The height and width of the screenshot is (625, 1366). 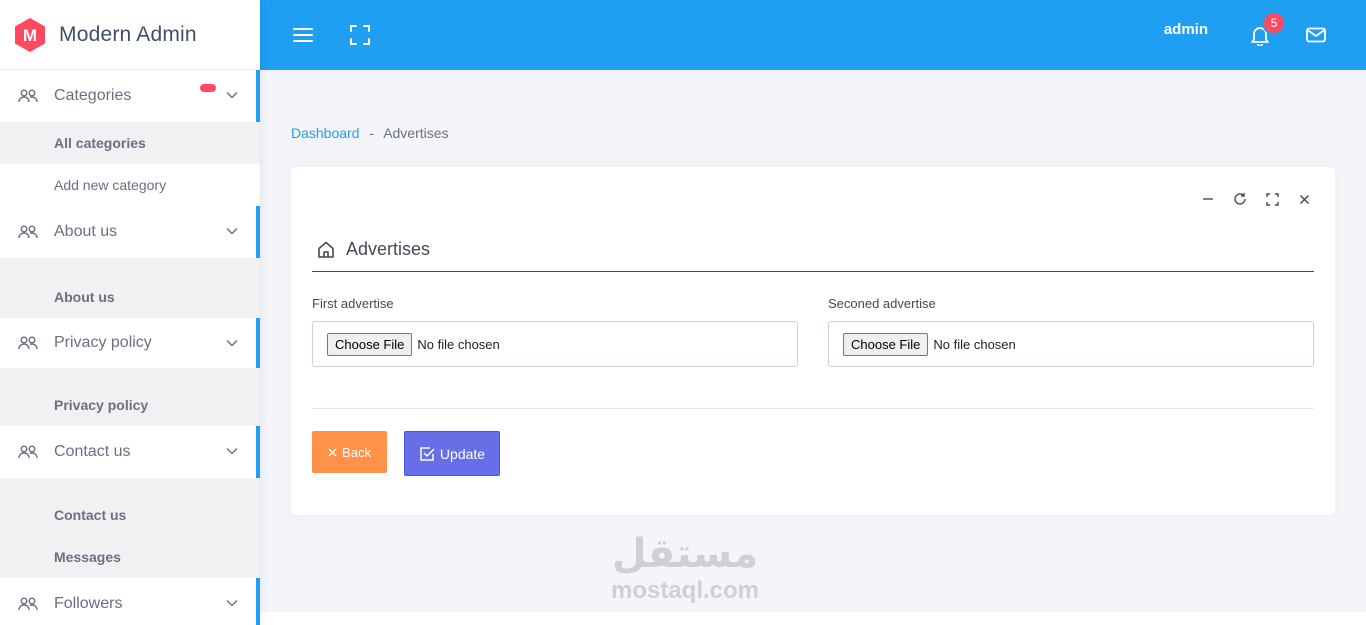 What do you see at coordinates (103, 342) in the screenshot?
I see `sidebar-item-label: Privacy policy` at bounding box center [103, 342].